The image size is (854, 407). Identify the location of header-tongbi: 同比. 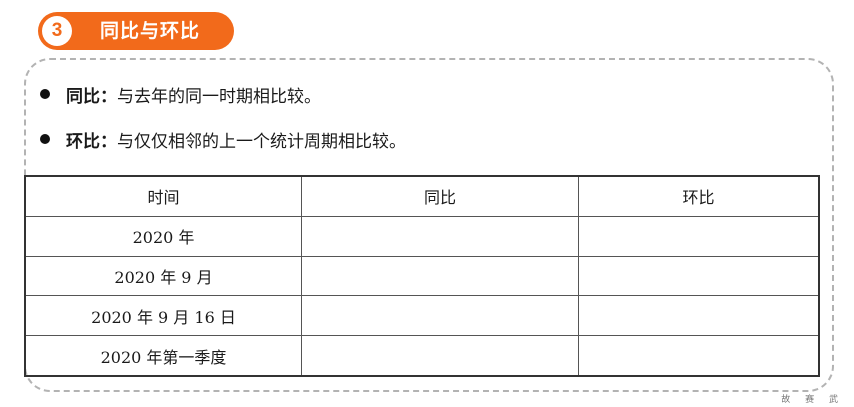
(440, 197).